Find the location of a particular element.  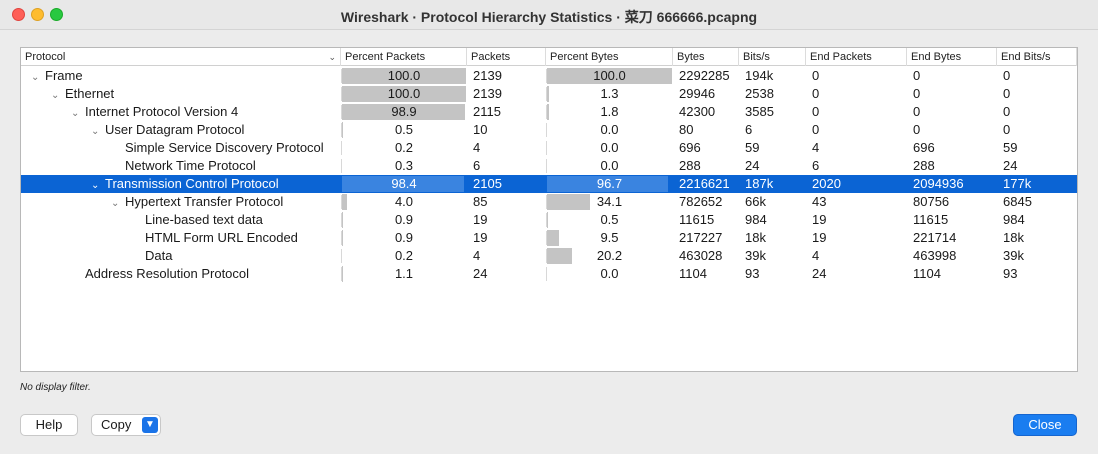

column-header-protocol: Protocol ⌄ is located at coordinates (181, 57).